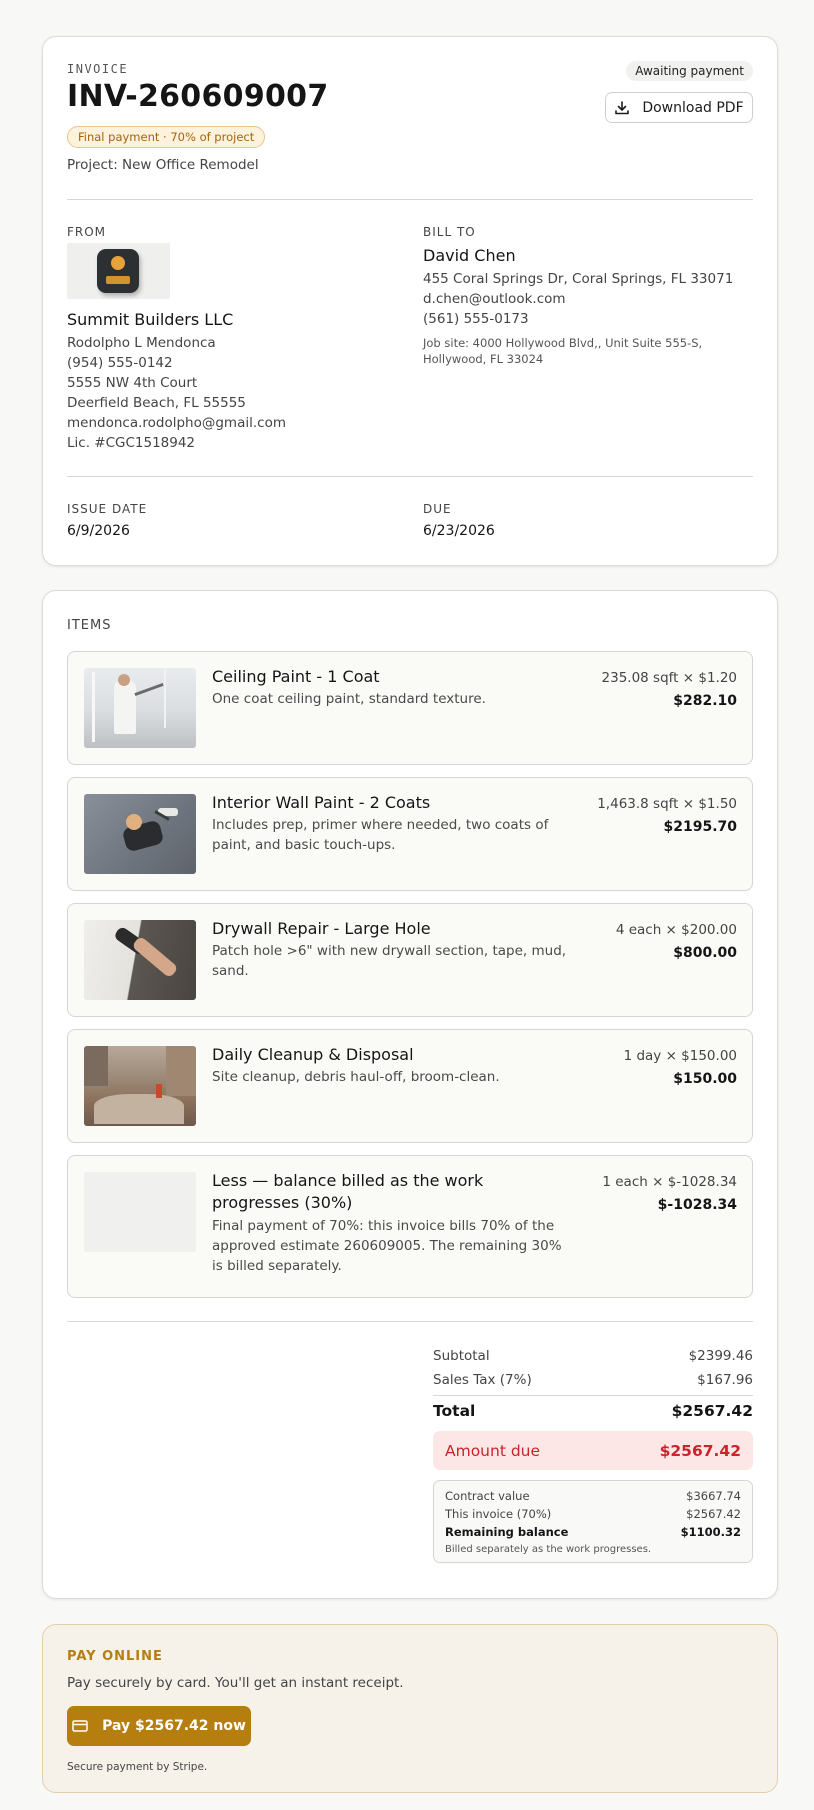 The height and width of the screenshot is (1810, 814). Describe the element at coordinates (593, 1514) in the screenshot. I see `this-invoice-row: This invoice (70%) $2567.42` at that location.